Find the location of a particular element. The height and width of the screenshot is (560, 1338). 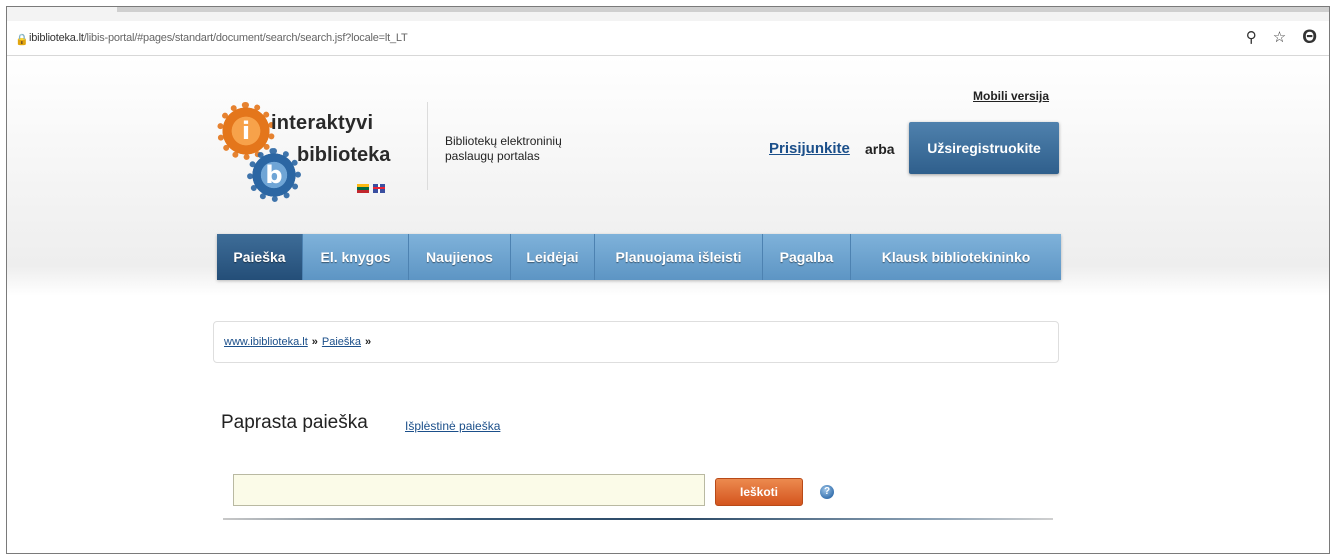

nav-item-ebooks: El. knygos is located at coordinates (356, 257).